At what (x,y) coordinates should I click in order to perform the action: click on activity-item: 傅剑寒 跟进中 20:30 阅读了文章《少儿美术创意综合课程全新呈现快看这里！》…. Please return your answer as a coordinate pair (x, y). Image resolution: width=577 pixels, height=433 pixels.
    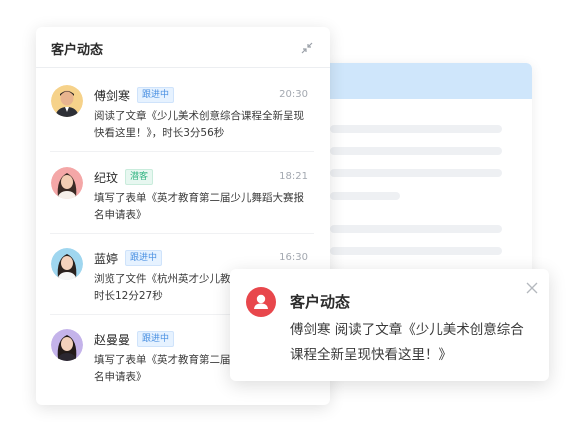
    Looking at the image, I should click on (175, 120).